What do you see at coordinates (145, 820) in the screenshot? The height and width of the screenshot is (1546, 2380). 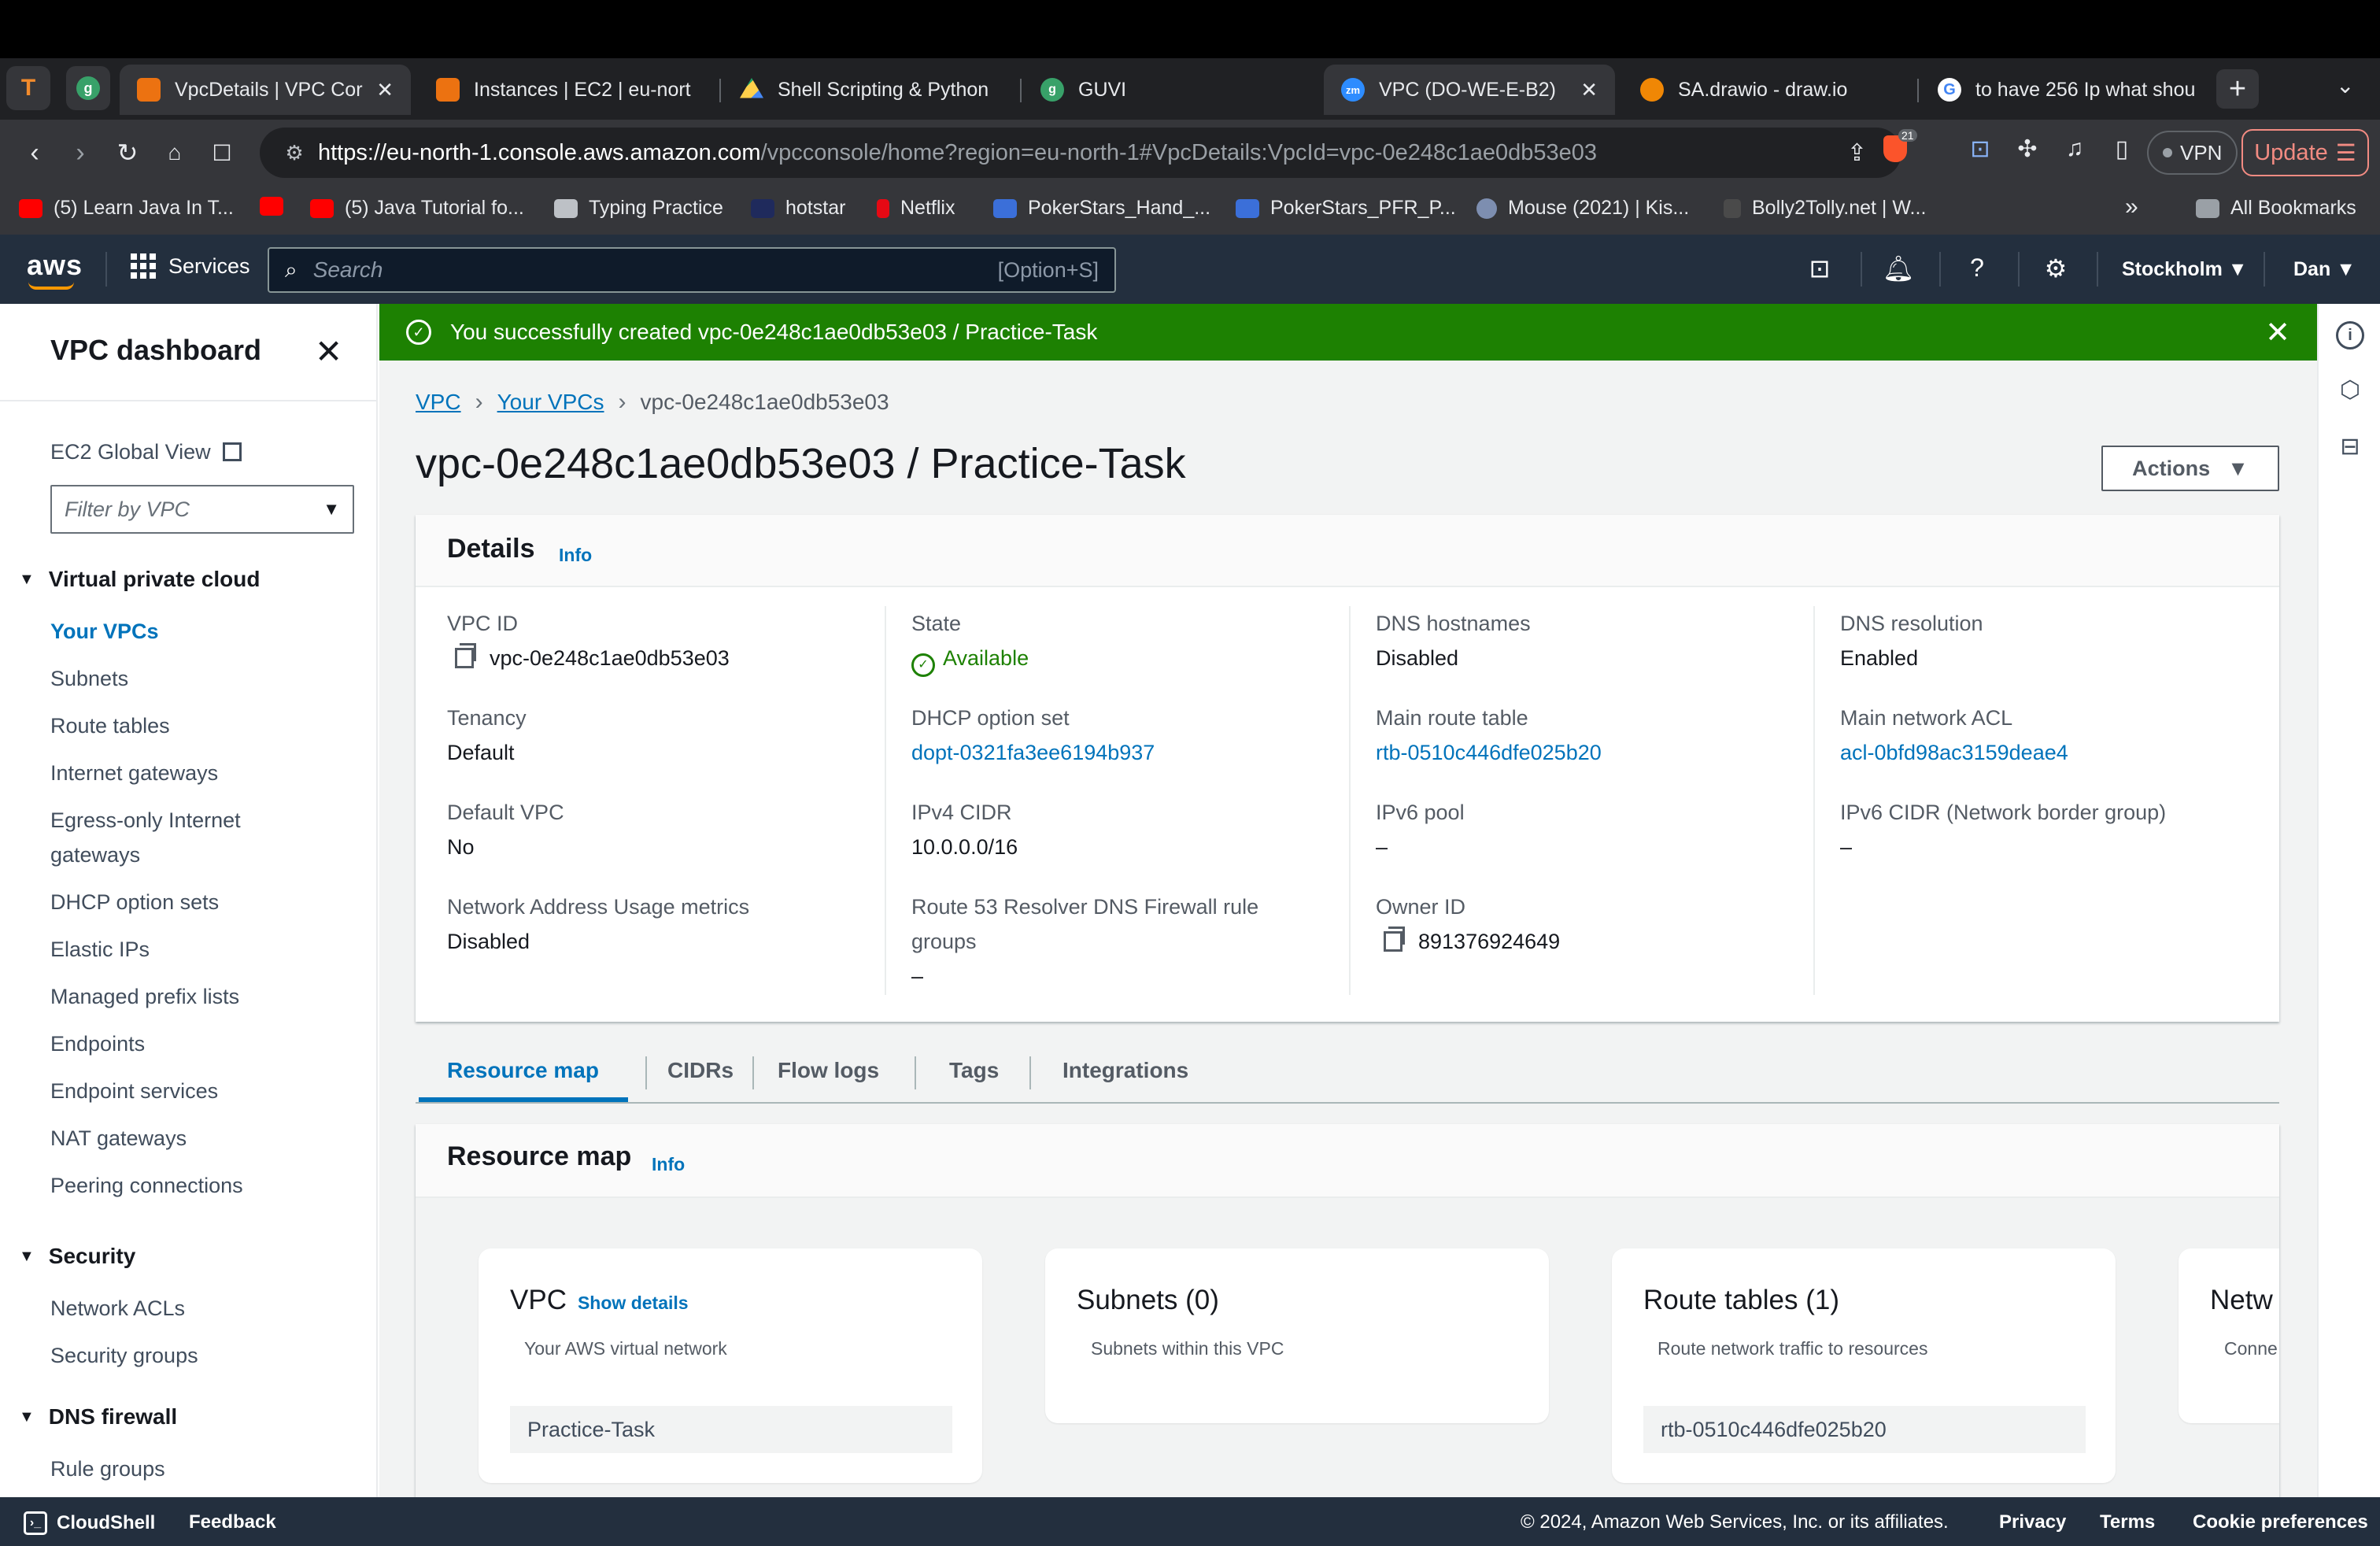 I see `sidebar-item-egress-only-gateways: Egress-only Internet` at bounding box center [145, 820].